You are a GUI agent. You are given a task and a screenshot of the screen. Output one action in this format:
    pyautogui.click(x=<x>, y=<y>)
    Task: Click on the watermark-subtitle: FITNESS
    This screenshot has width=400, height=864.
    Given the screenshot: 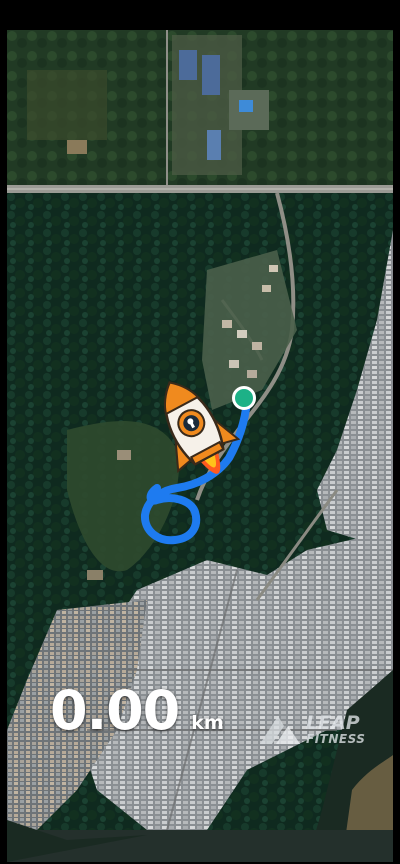 What is the action you would take?
    pyautogui.click(x=336, y=738)
    